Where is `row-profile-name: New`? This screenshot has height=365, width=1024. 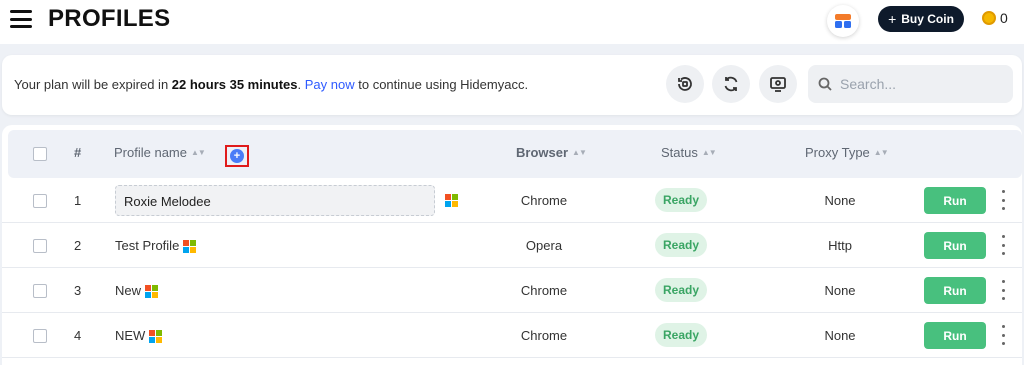
row-profile-name: New is located at coordinates (136, 291).